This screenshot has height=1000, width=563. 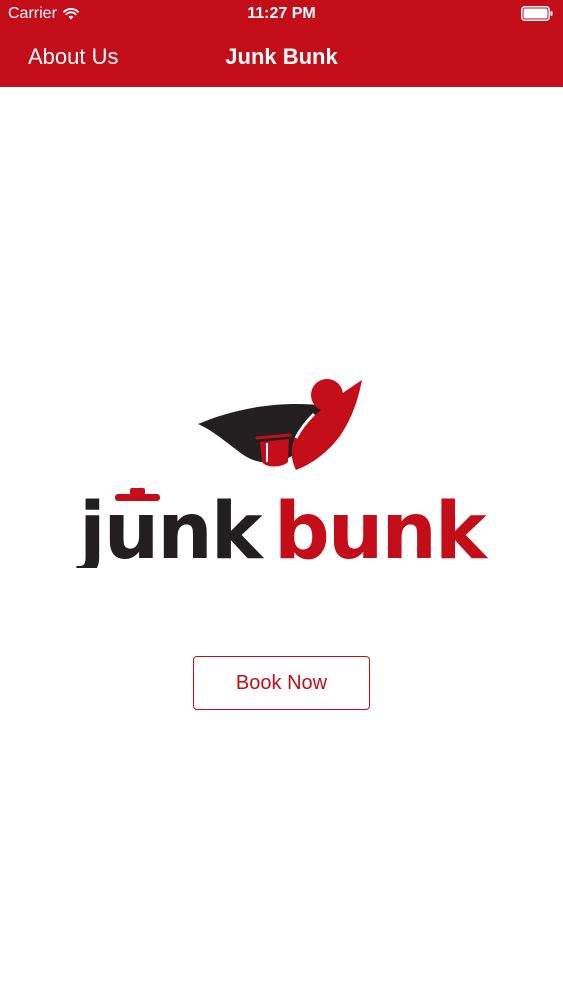 What do you see at coordinates (537, 13) in the screenshot?
I see `battery-icon` at bounding box center [537, 13].